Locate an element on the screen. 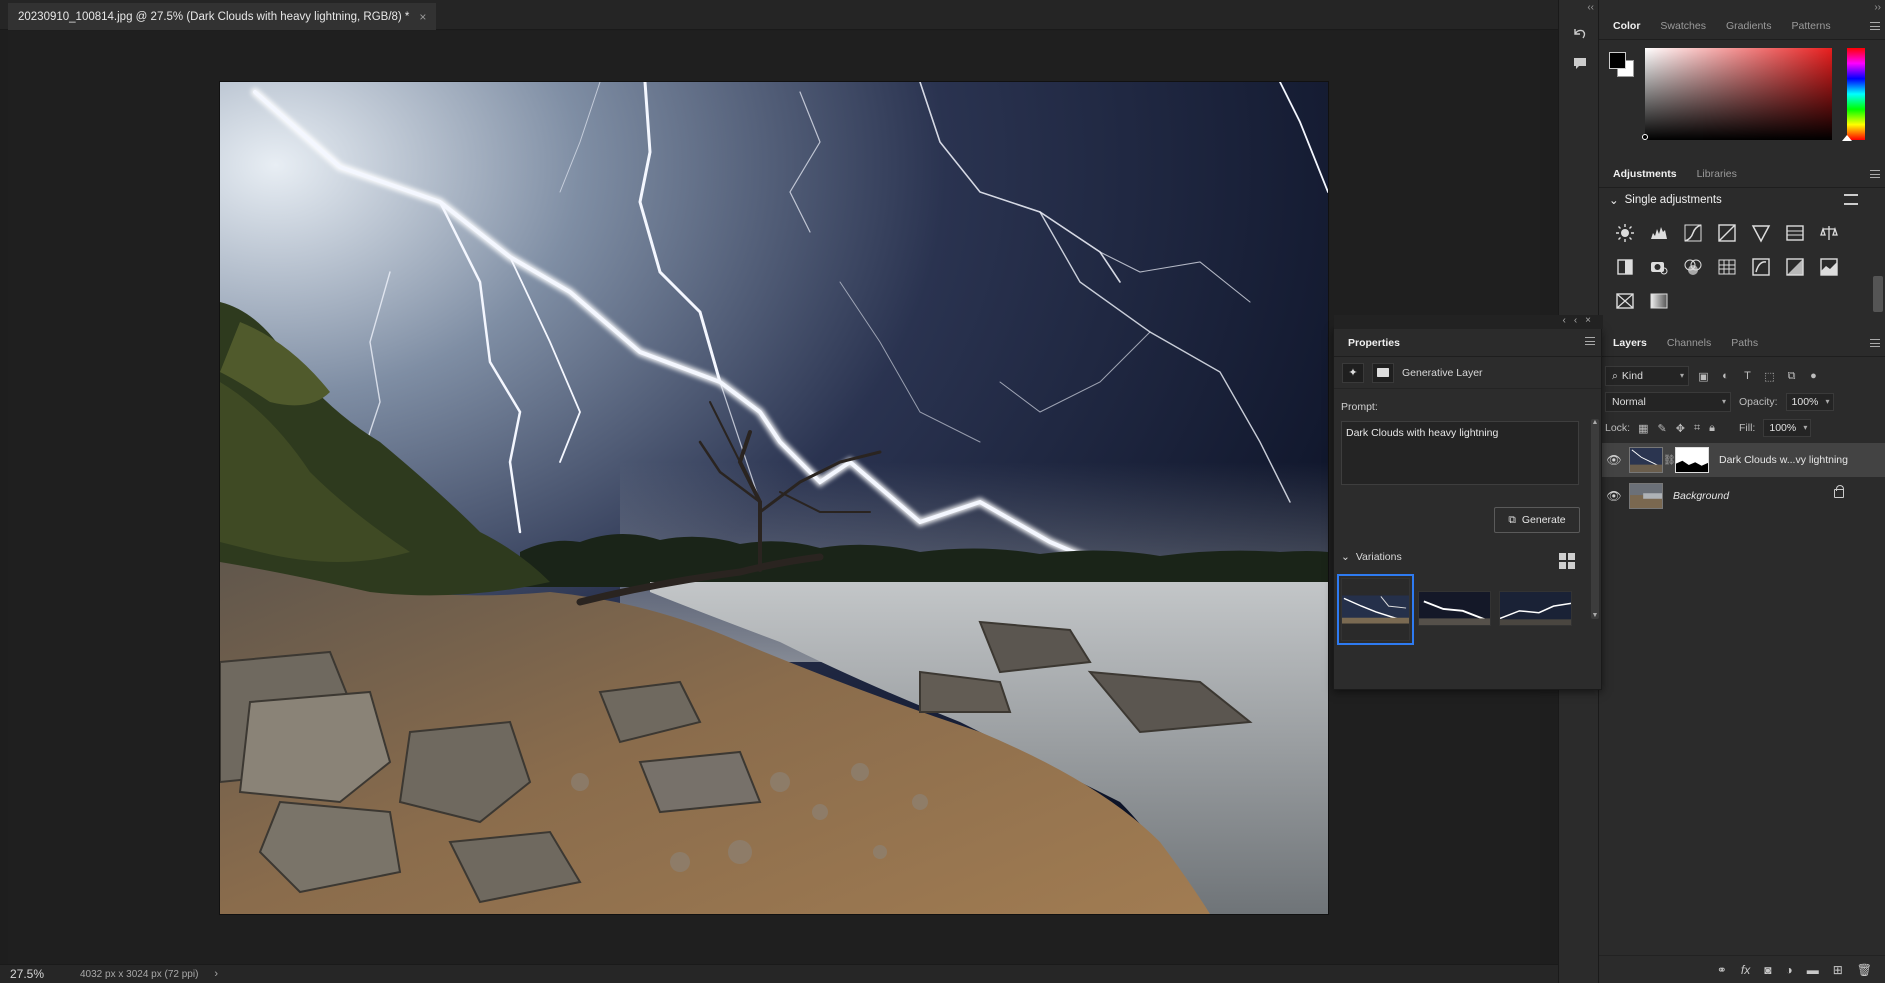  tab-paths: Paths is located at coordinates (1744, 346).